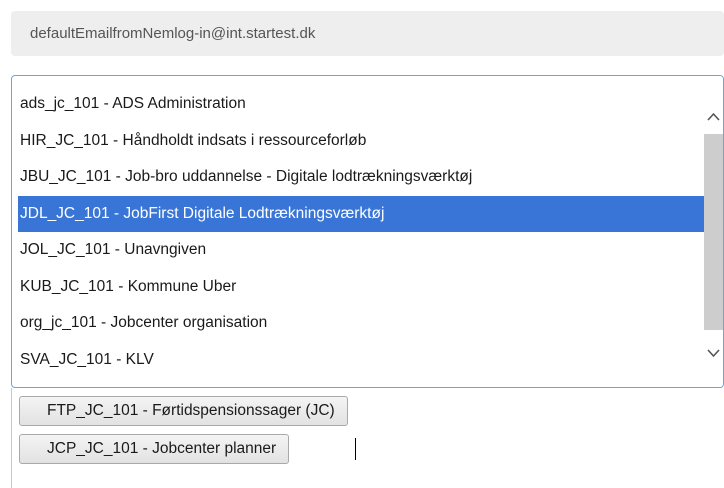 The width and height of the screenshot is (724, 488). What do you see at coordinates (162, 448) in the screenshot?
I see `chip-label: JCP_JC_101 - Jobcenter planner` at bounding box center [162, 448].